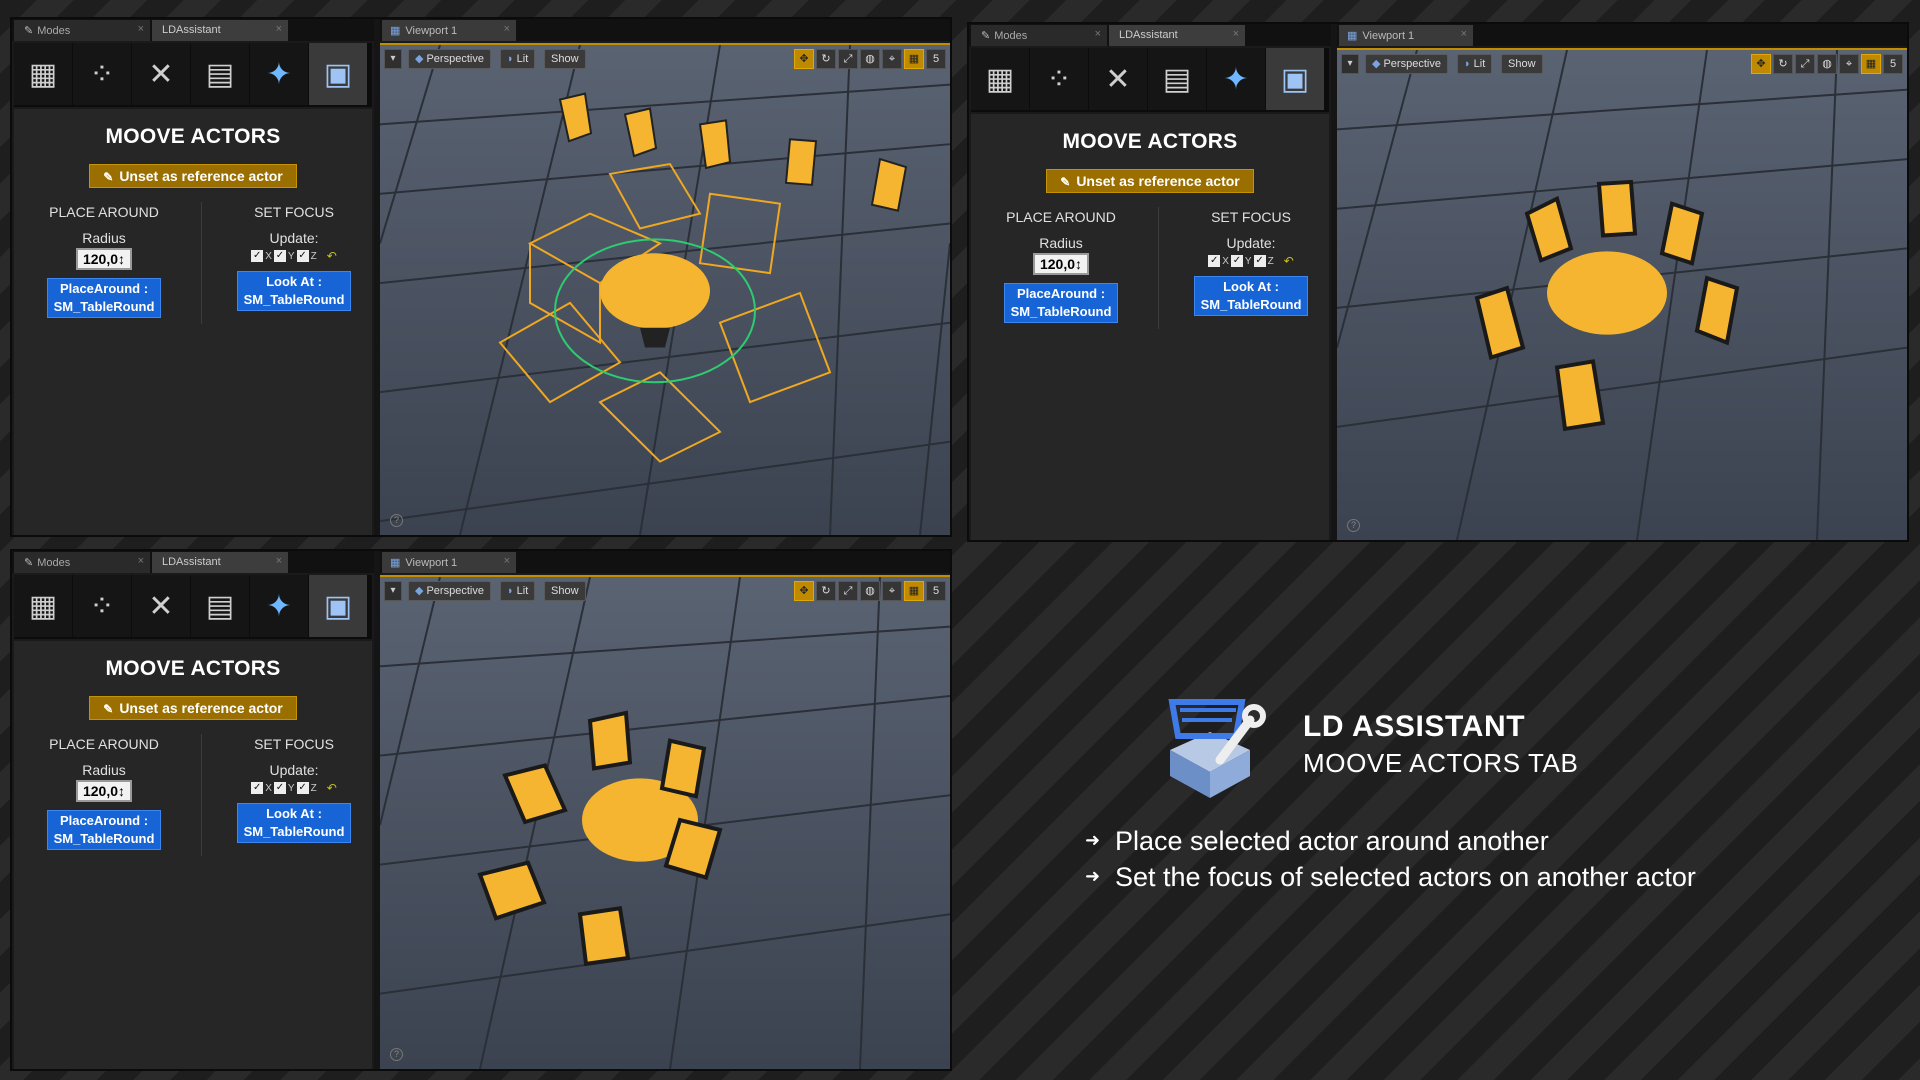  What do you see at coordinates (1332, 841) in the screenshot?
I see `feature-text: Place selected actor around another` at bounding box center [1332, 841].